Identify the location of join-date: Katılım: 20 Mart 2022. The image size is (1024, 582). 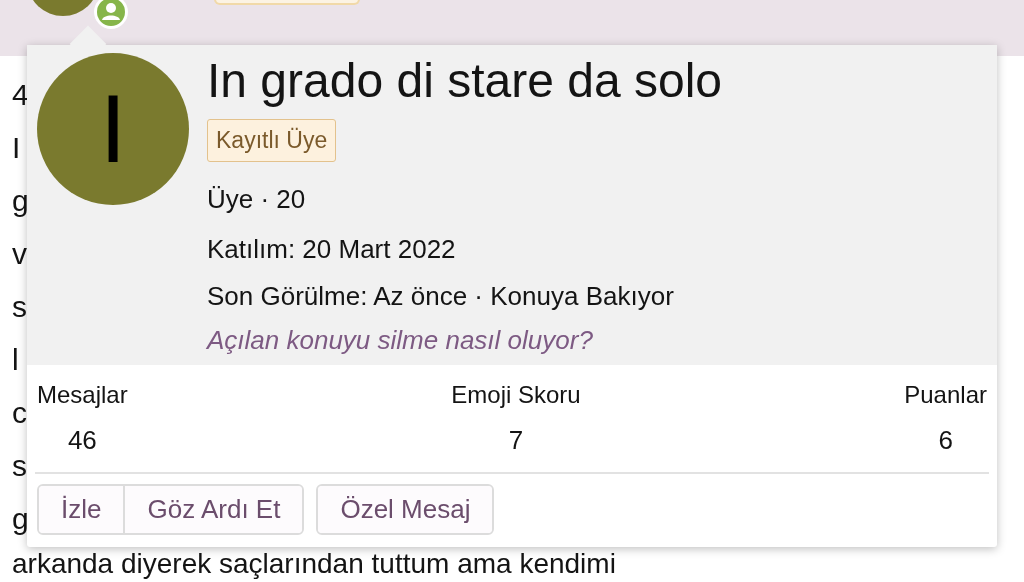
(332, 249).